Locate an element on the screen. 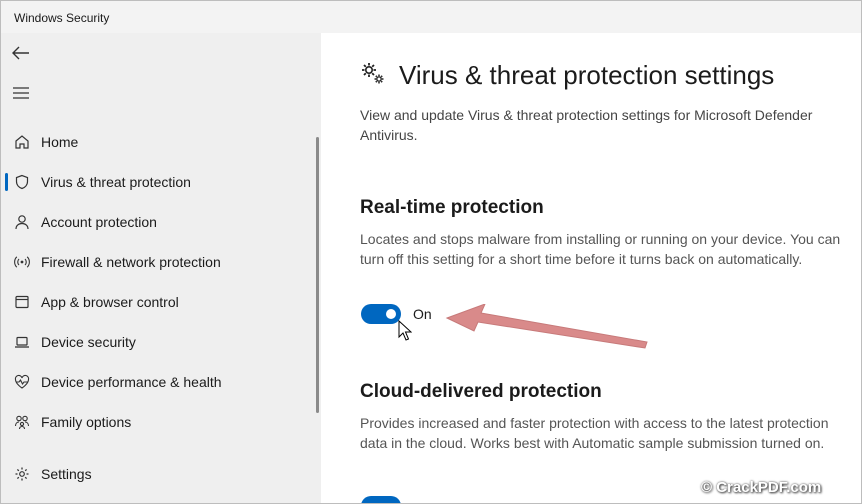 This screenshot has height=504, width=862. sidebar-item-label: Family options is located at coordinates (86, 422).